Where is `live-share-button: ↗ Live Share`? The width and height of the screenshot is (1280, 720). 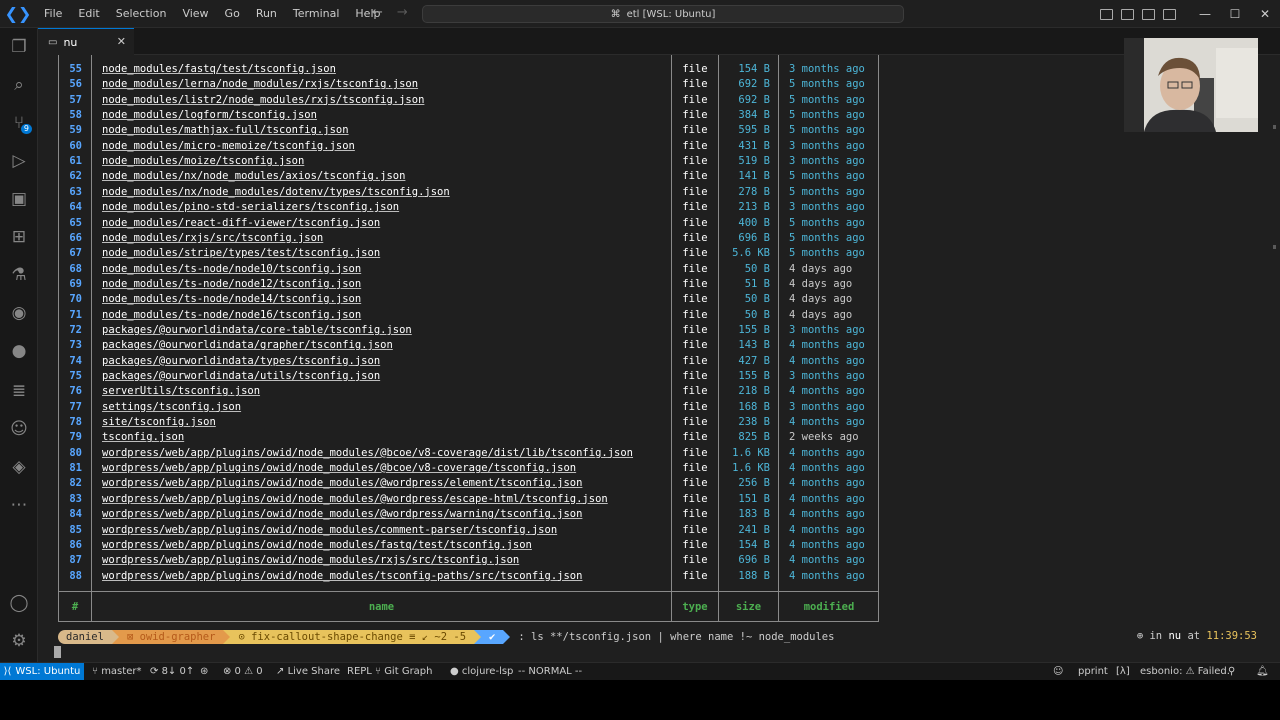
live-share-button: ↗ Live Share is located at coordinates (308, 671).